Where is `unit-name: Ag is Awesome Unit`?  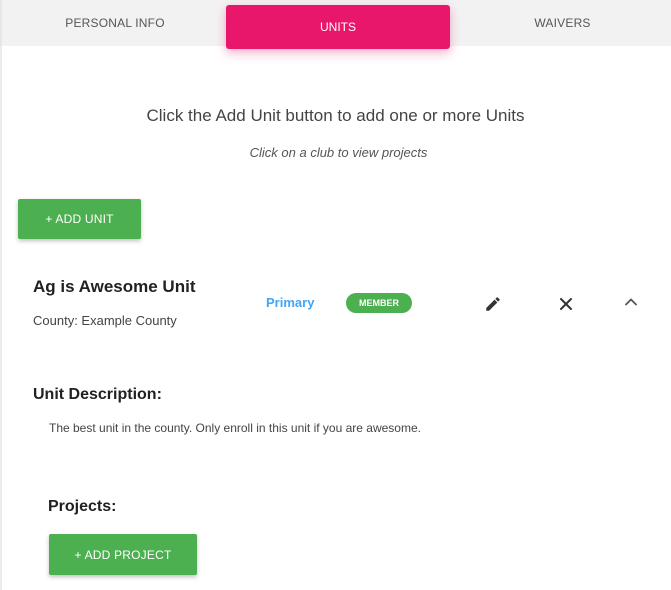
unit-name: Ag is Awesome Unit is located at coordinates (114, 287).